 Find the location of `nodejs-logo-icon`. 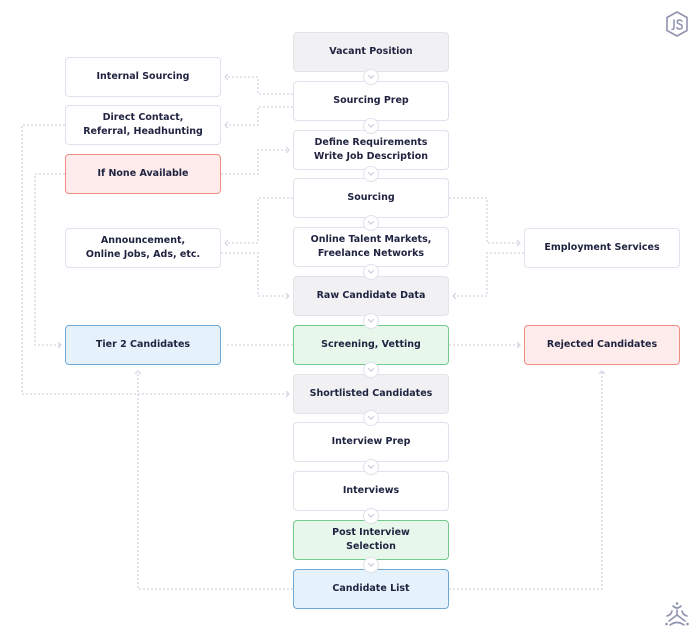

nodejs-logo-icon is located at coordinates (677, 24).